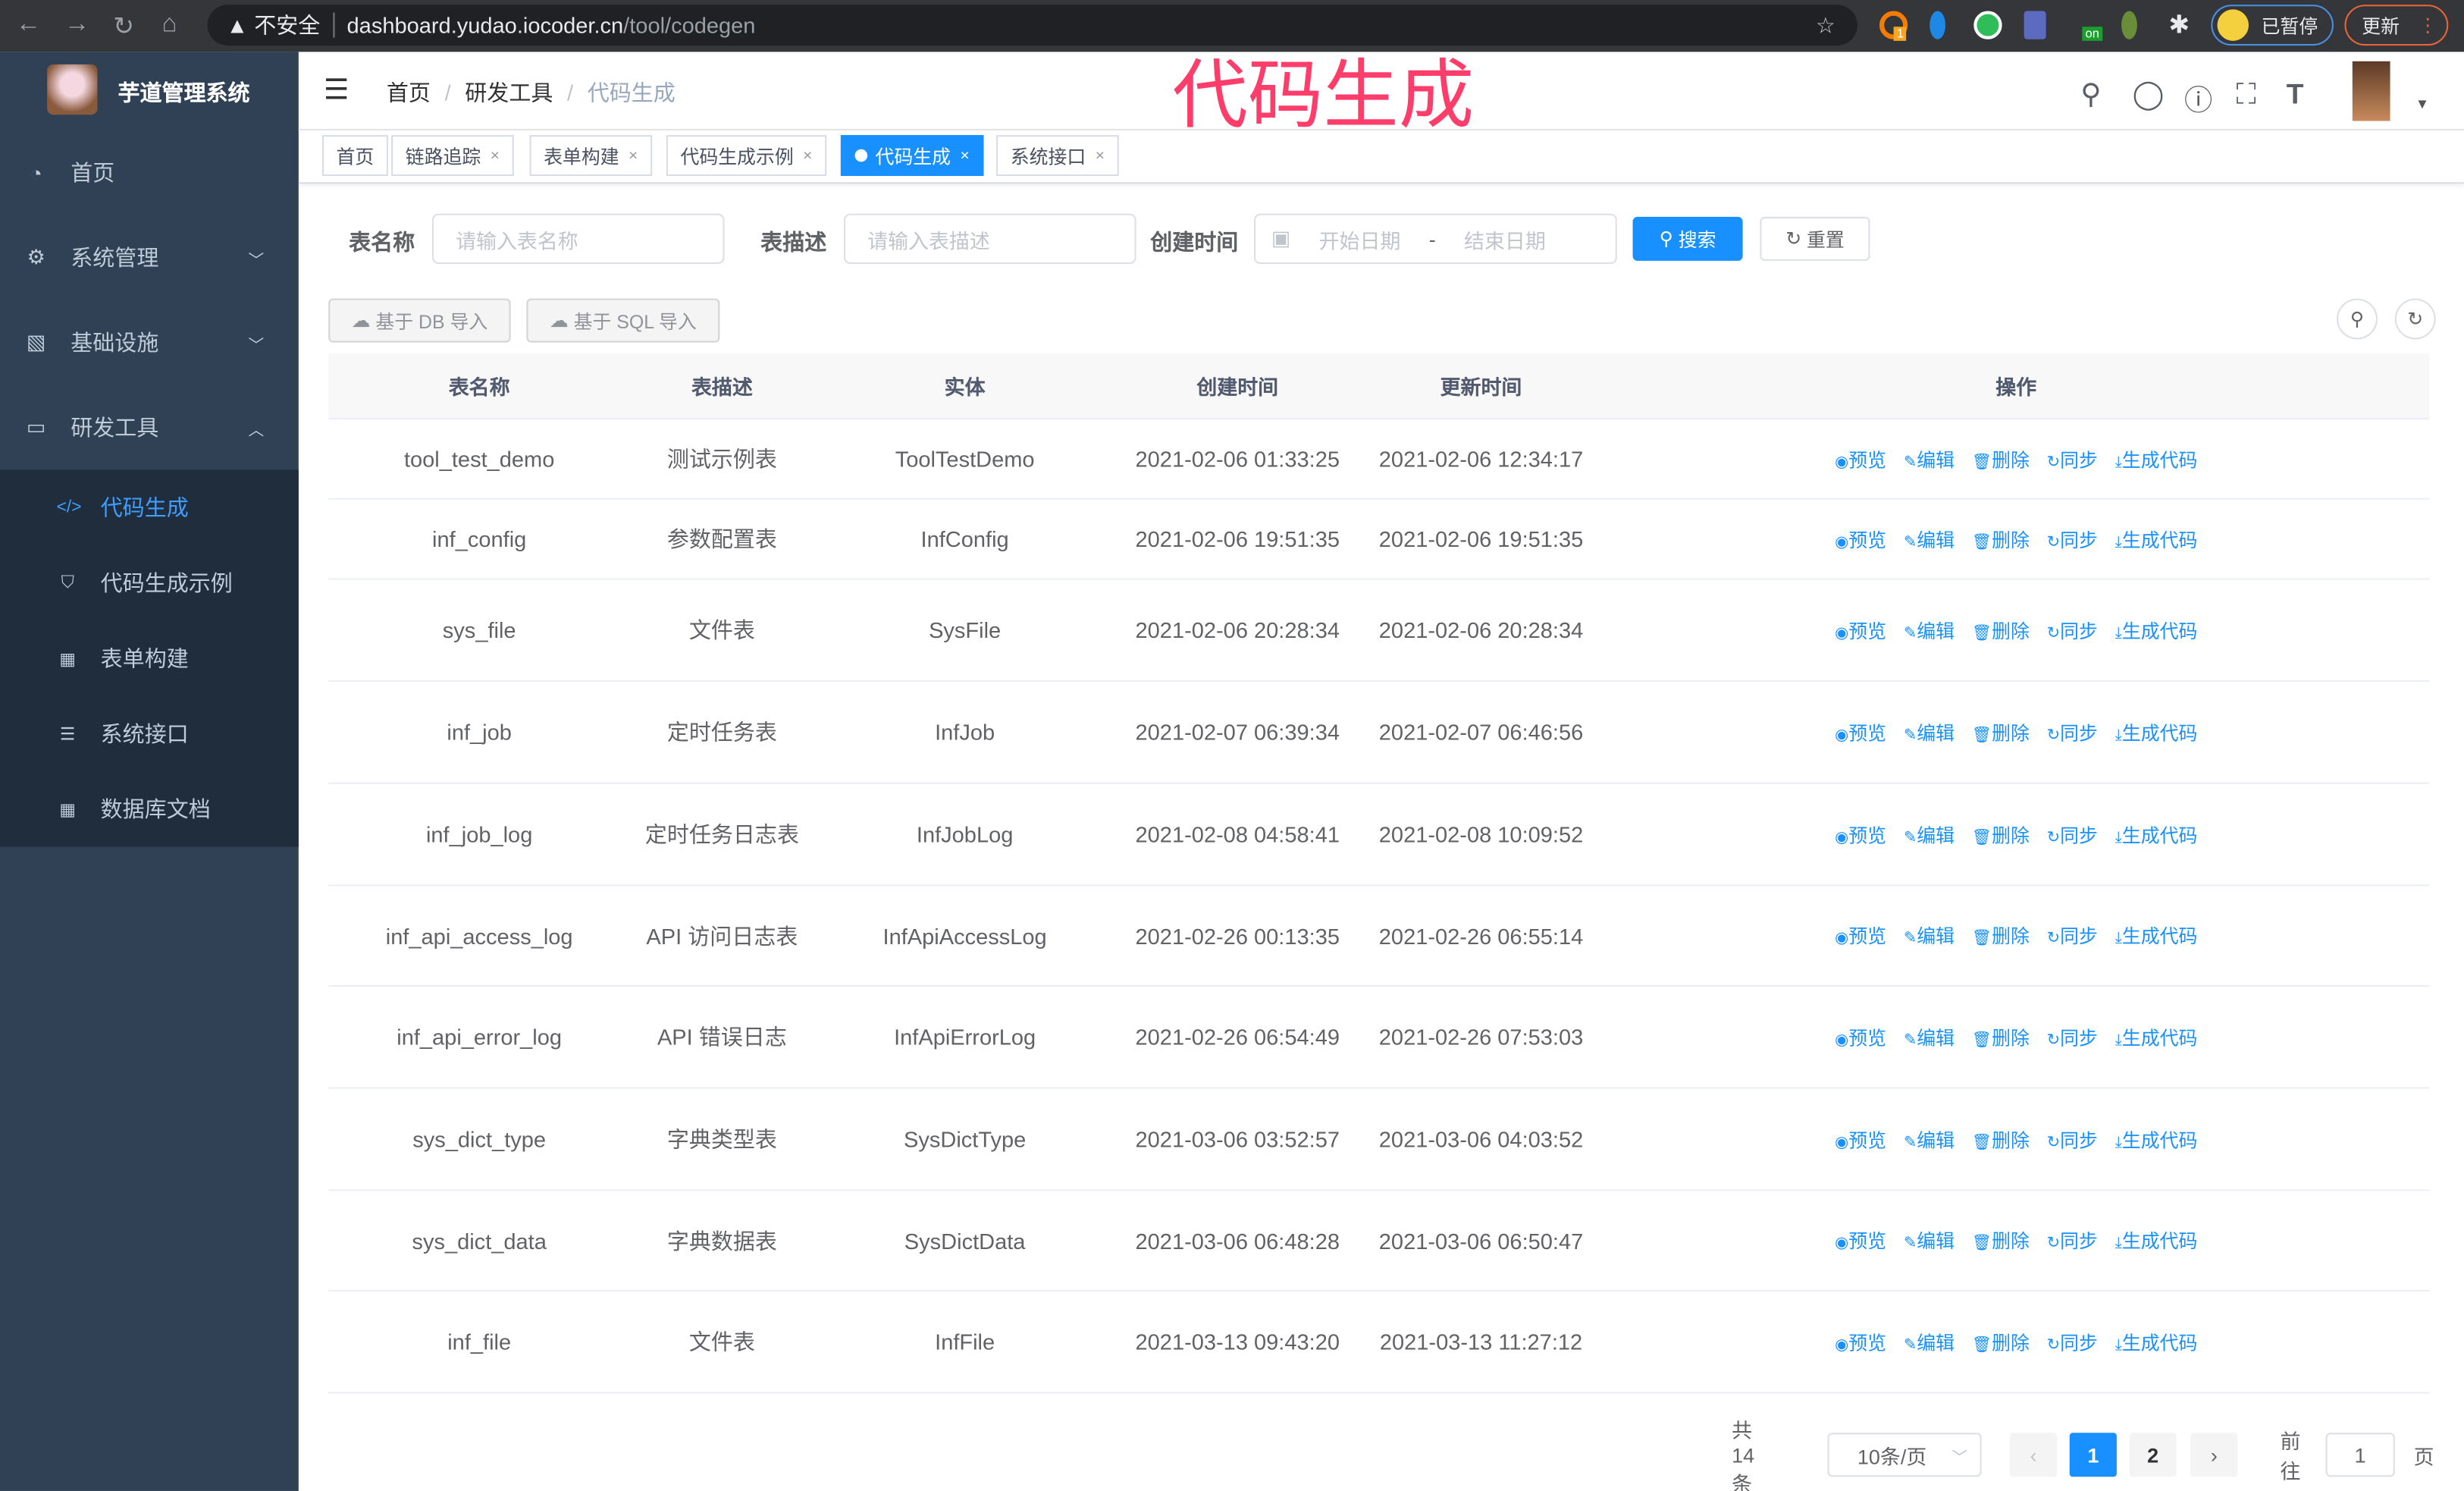  Describe the element at coordinates (2090, 95) in the screenshot. I see `search-icon: ⚲` at that location.